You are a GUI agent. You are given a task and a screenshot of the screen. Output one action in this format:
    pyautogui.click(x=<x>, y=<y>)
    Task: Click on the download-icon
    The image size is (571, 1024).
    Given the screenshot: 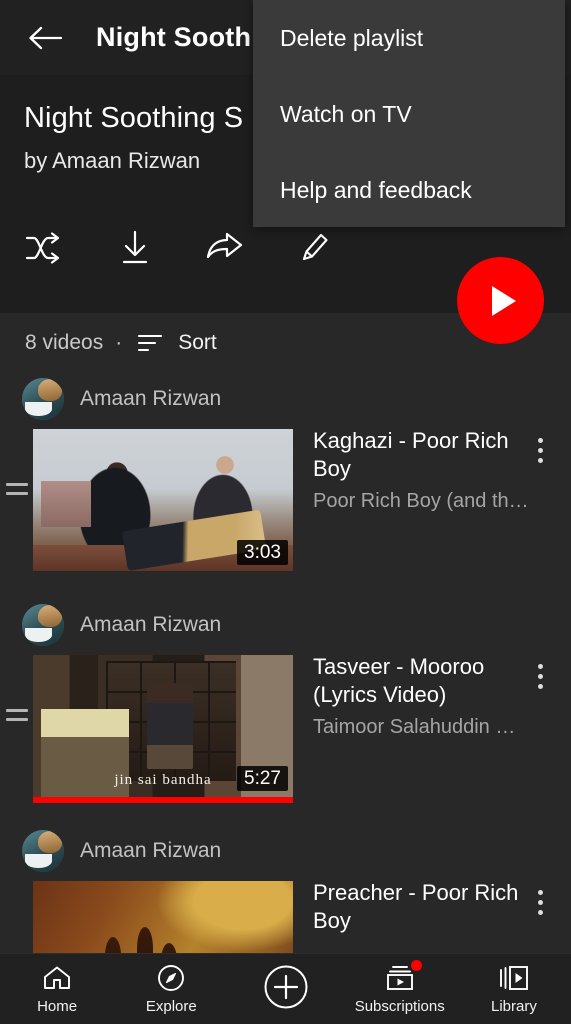 What is the action you would take?
    pyautogui.click(x=135, y=247)
    